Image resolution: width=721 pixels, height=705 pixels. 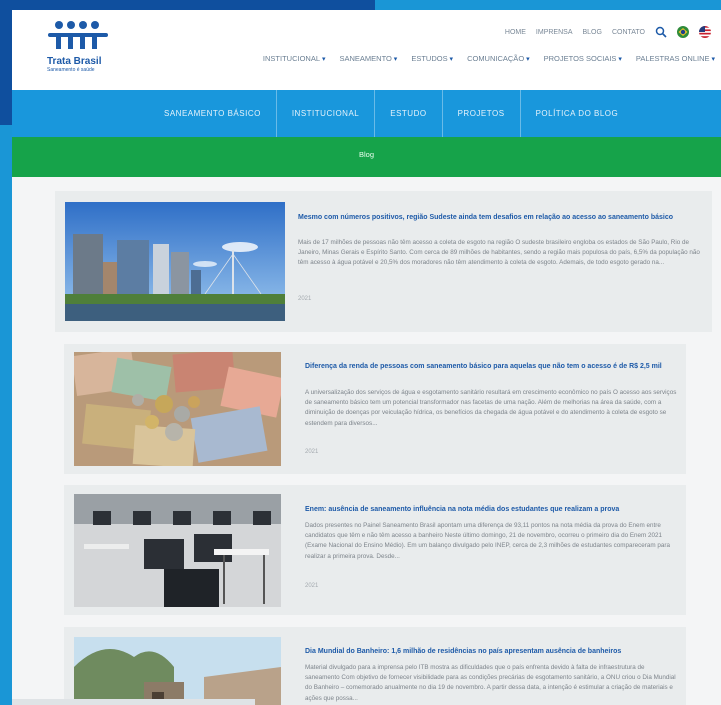 What do you see at coordinates (175, 261) in the screenshot?
I see `post-image-city-skyline` at bounding box center [175, 261].